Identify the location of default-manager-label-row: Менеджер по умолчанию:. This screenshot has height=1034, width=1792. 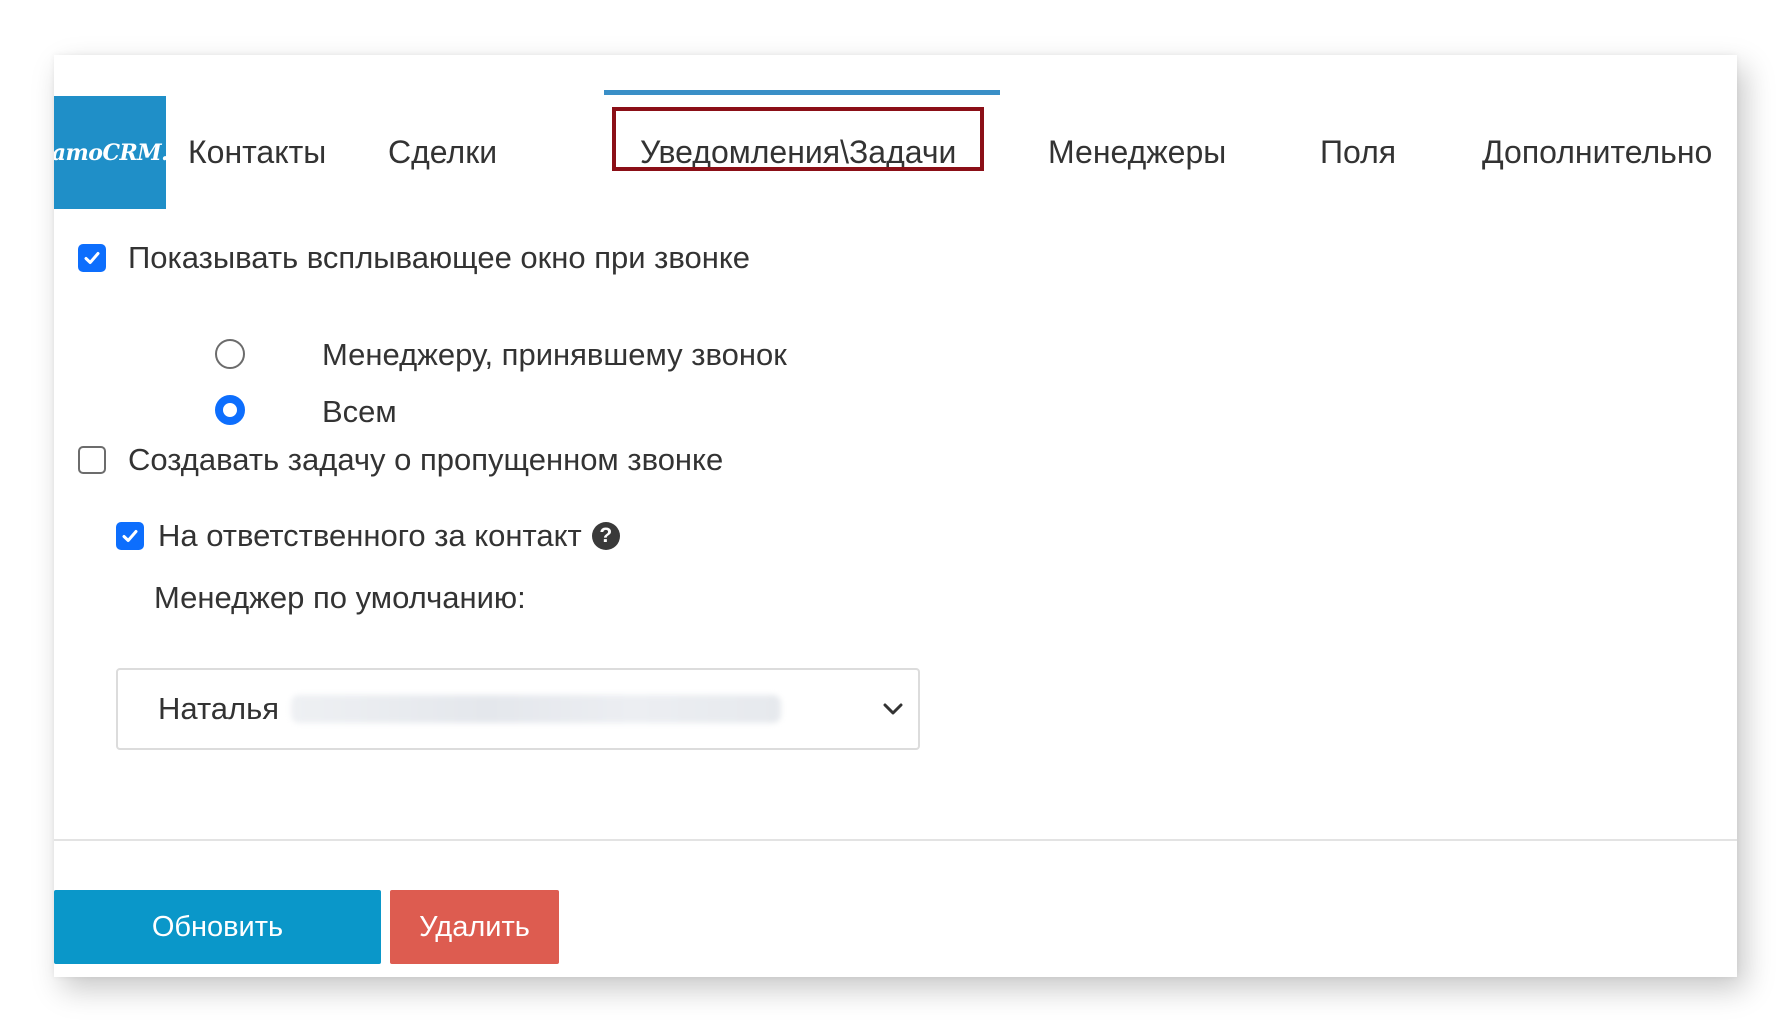
(340, 598).